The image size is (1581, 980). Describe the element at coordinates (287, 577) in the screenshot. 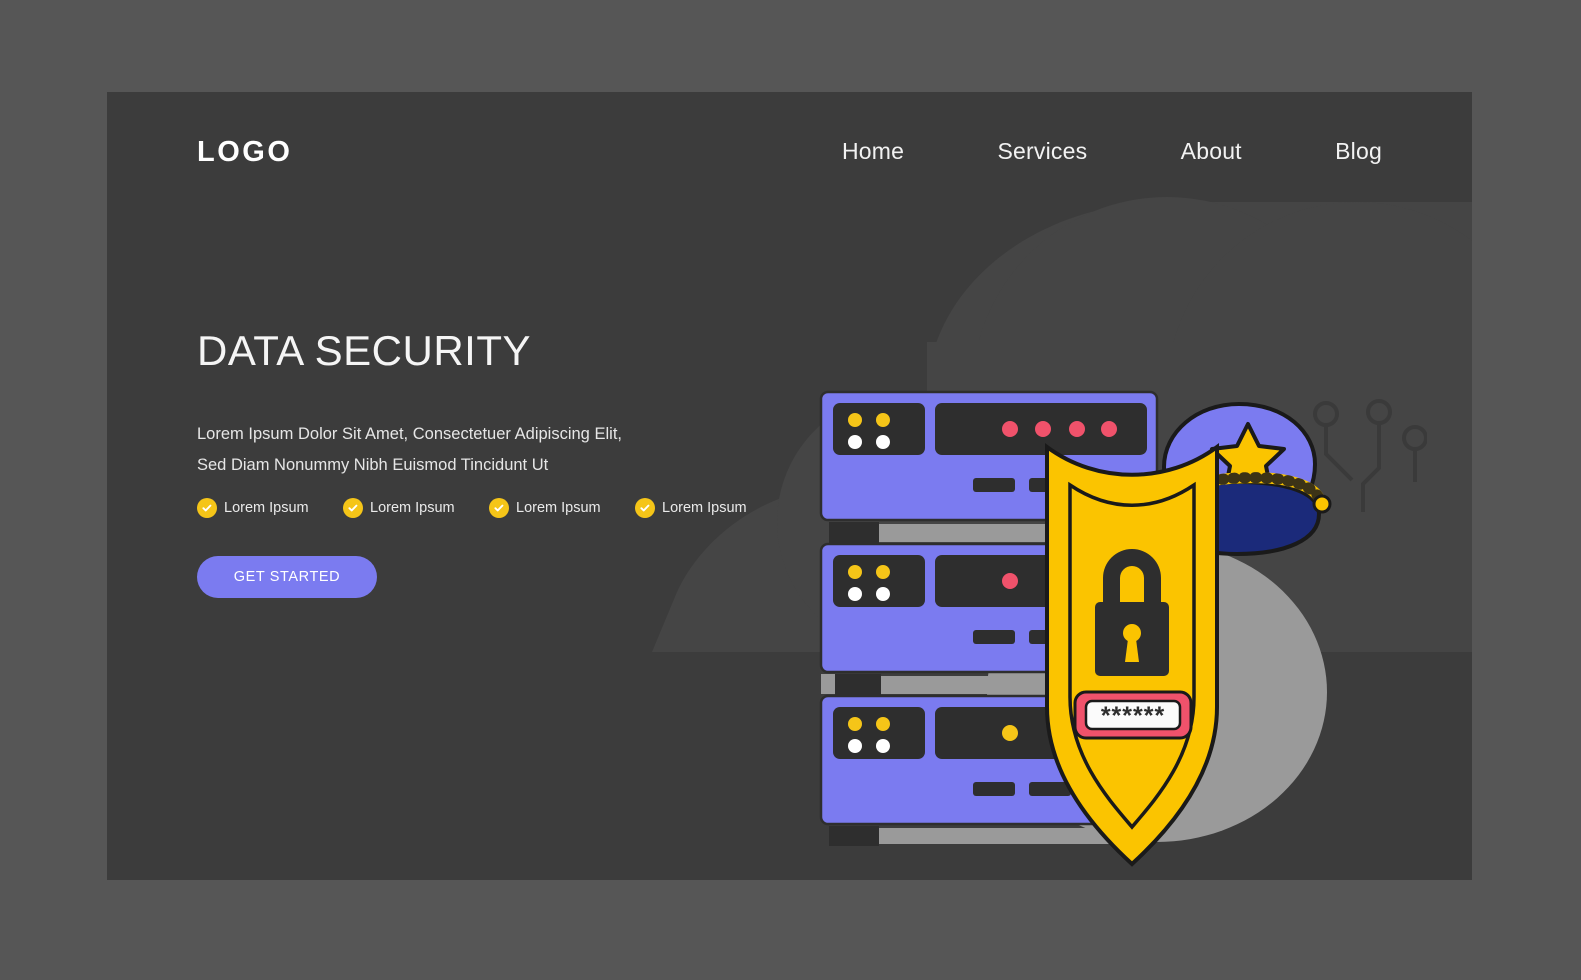

I see `get-started-button: GET STARTED` at that location.